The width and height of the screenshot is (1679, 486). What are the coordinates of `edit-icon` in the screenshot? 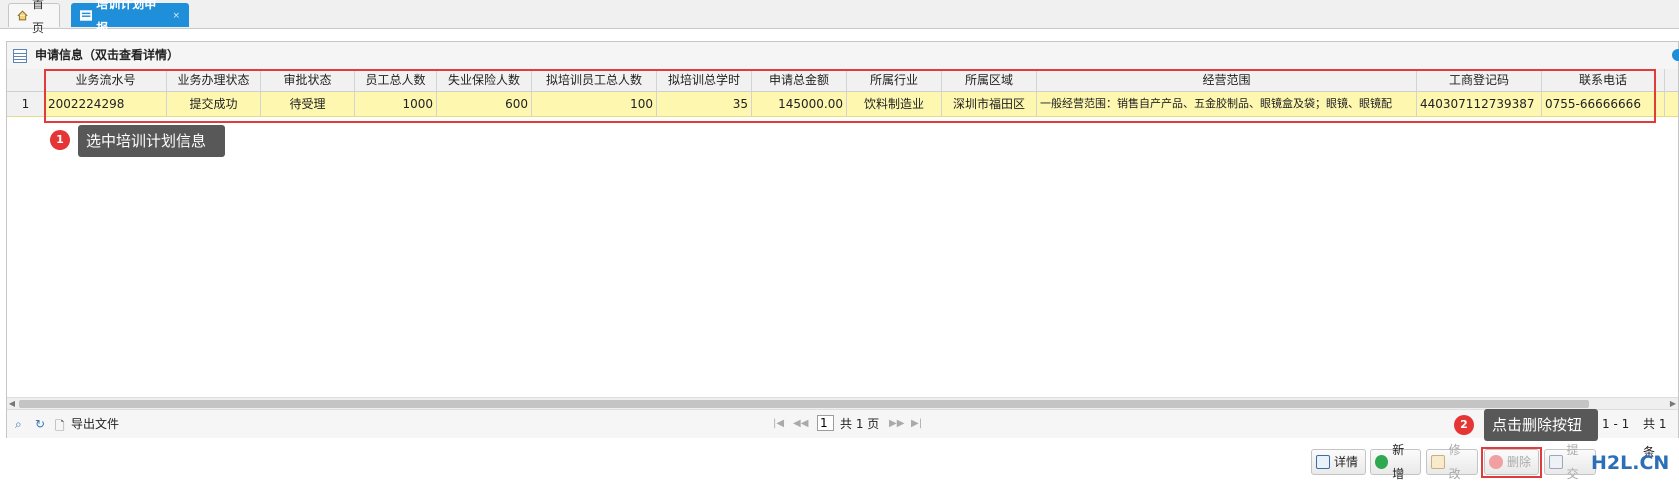 It's located at (1438, 462).